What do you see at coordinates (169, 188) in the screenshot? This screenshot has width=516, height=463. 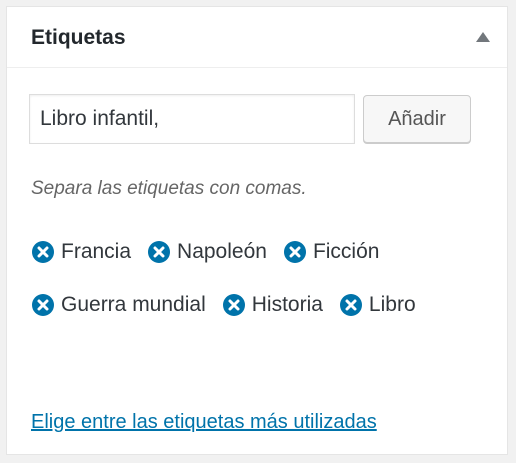 I see `tag-hint-text: Separa las etiquetas con comas.` at bounding box center [169, 188].